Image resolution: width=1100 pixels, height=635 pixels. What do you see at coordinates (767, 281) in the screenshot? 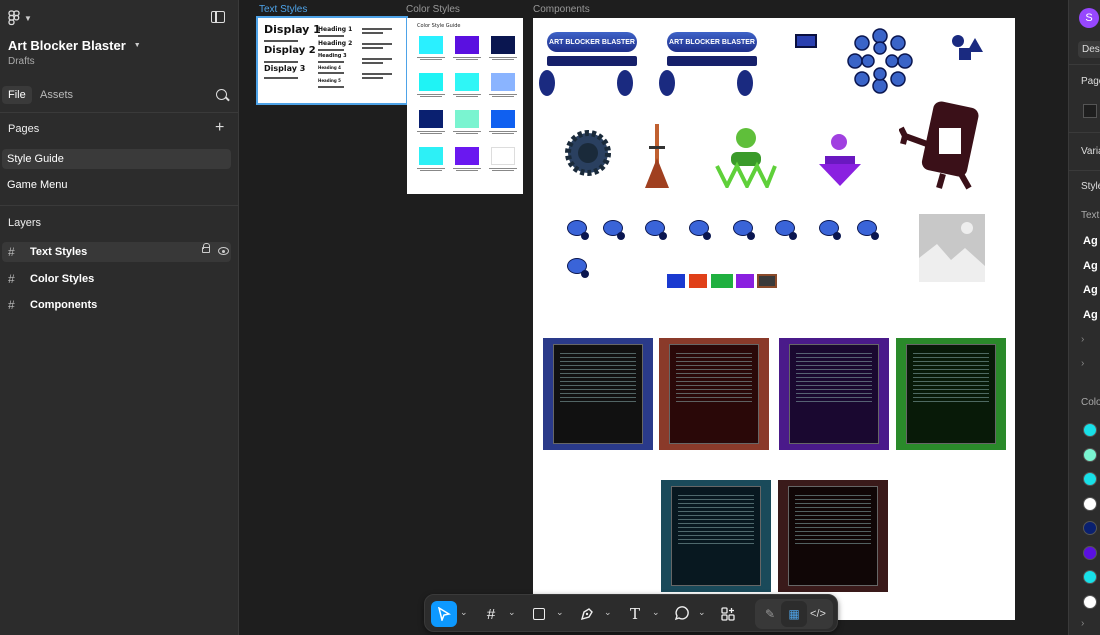
I see `small-gray-icon` at bounding box center [767, 281].